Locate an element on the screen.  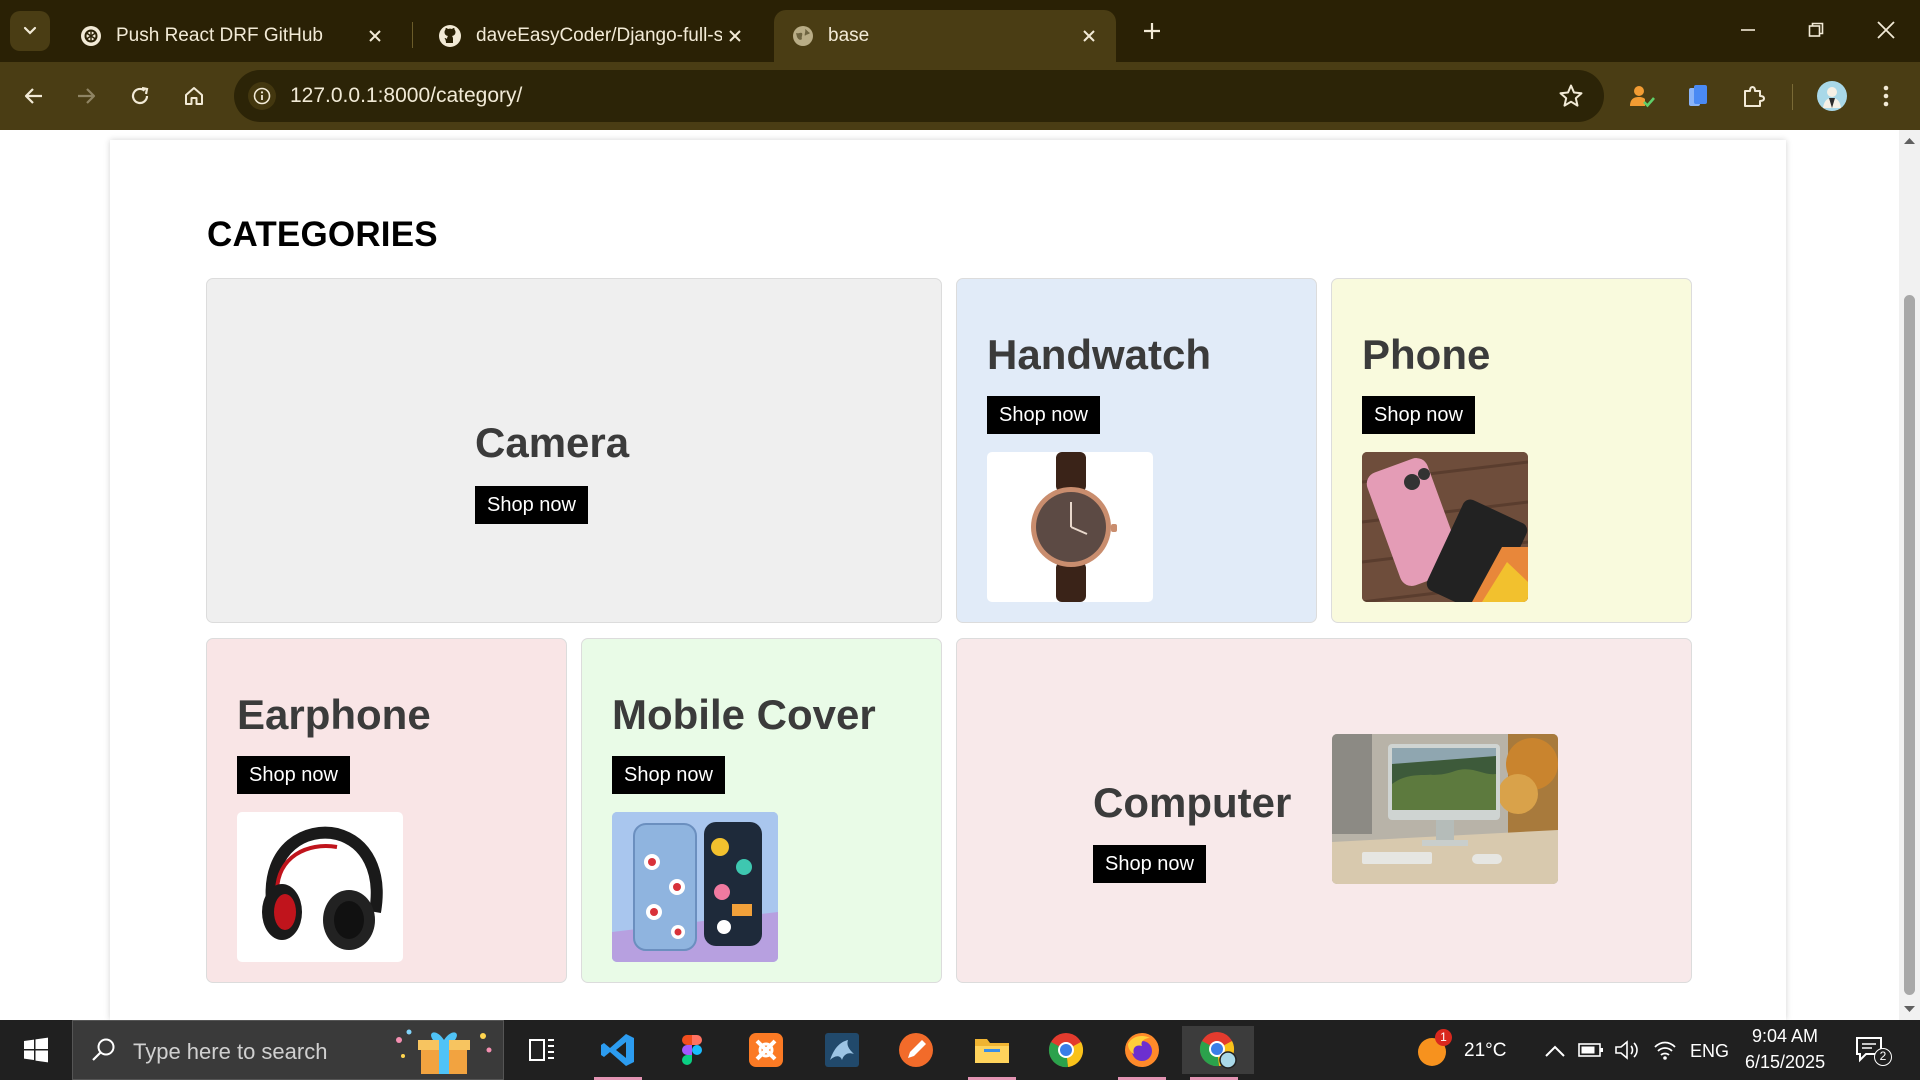
forward-button is located at coordinates (86, 96).